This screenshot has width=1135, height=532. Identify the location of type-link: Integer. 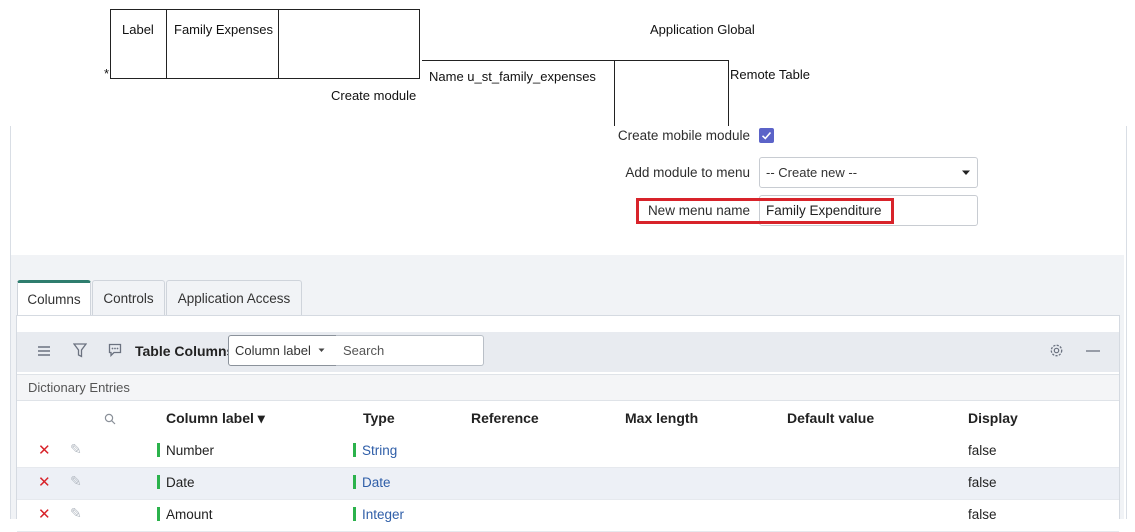
(378, 514).